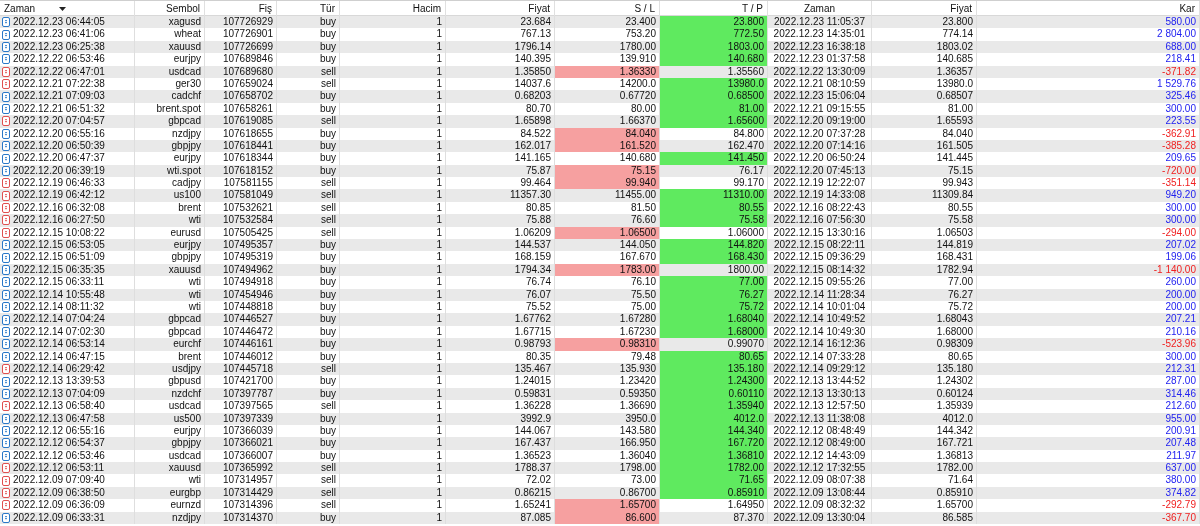 The width and height of the screenshot is (1200, 526). I want to click on table-cell: 1.36330, so click(607, 71).